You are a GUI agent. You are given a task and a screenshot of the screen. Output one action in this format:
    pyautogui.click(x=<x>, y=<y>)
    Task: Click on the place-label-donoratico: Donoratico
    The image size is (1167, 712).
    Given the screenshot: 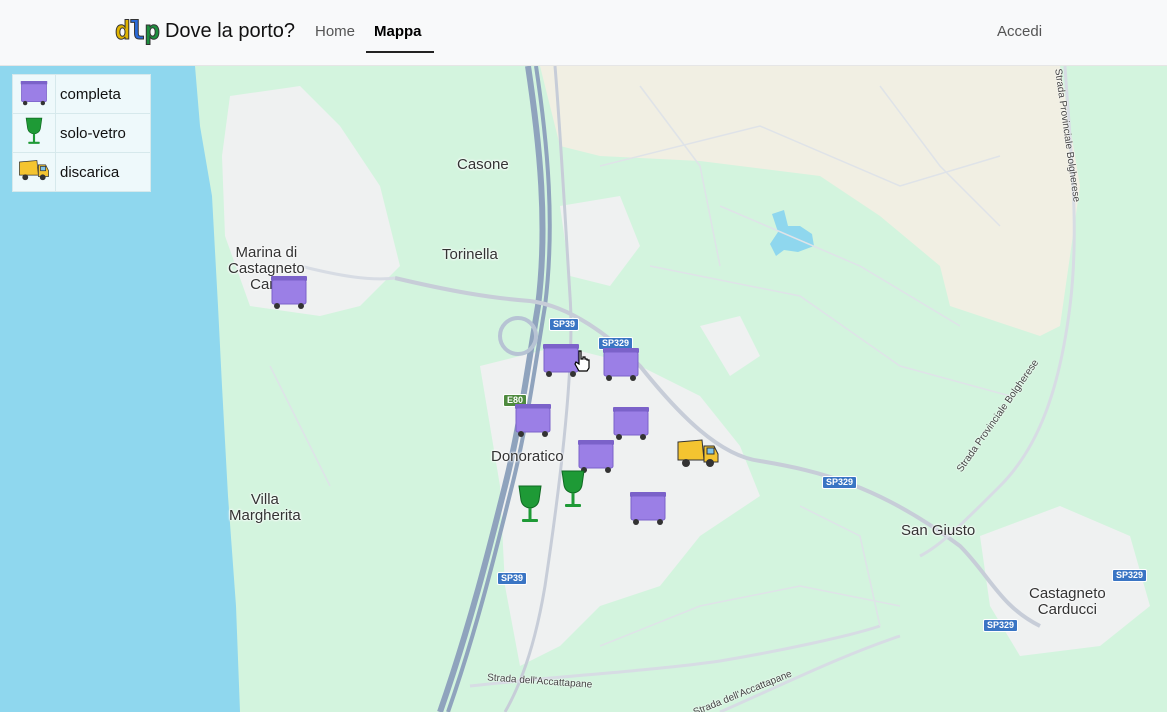 What is the action you would take?
    pyautogui.click(x=527, y=456)
    